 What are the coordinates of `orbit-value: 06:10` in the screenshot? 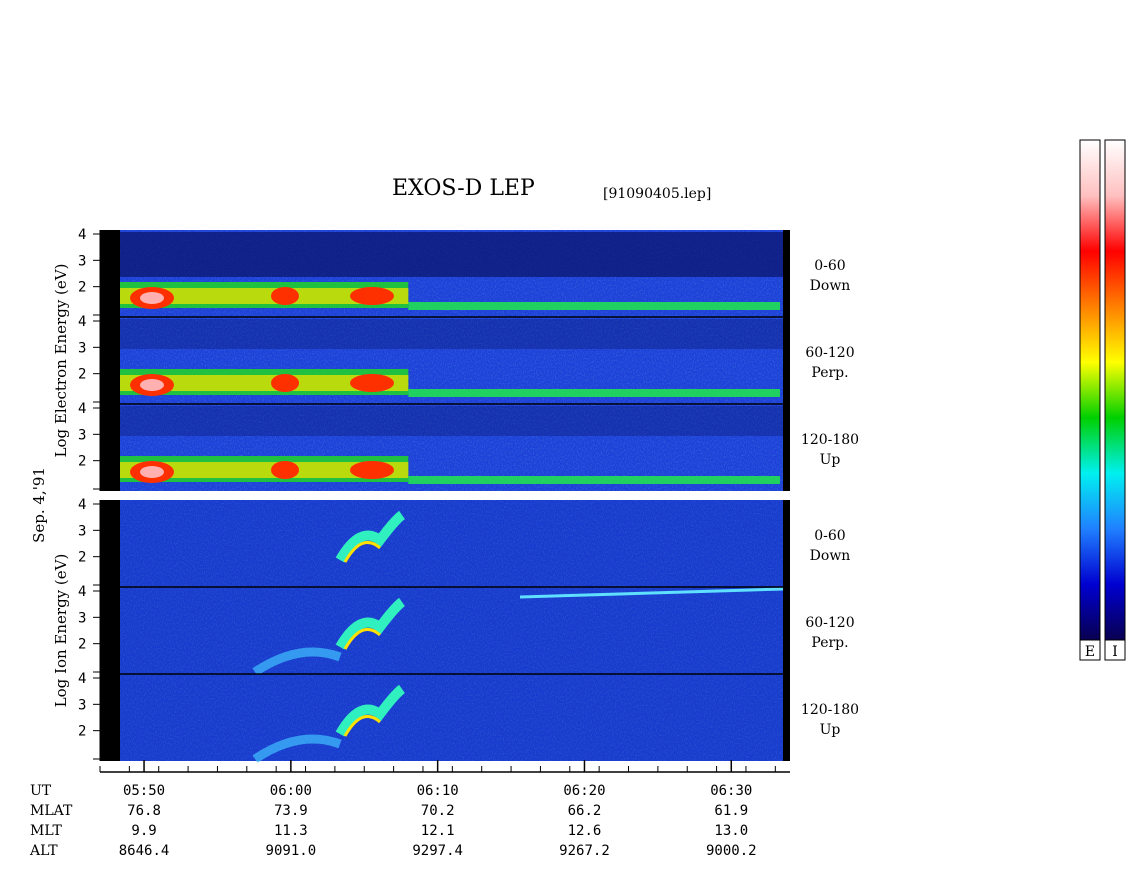 It's located at (438, 791).